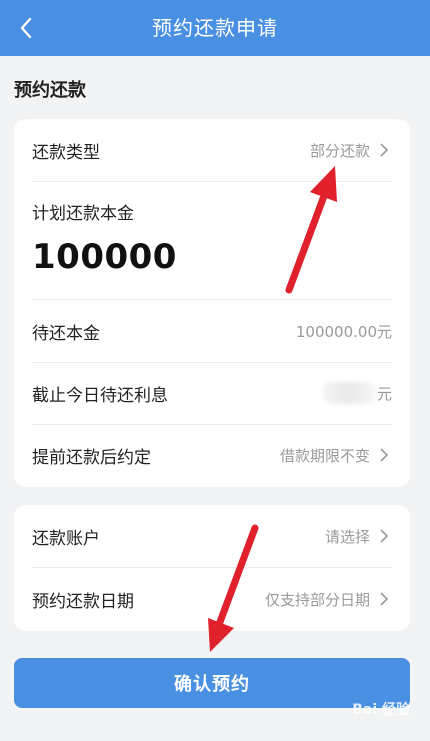 Image resolution: width=430 pixels, height=741 pixels. I want to click on page-title: 预约还款申请, so click(215, 28).